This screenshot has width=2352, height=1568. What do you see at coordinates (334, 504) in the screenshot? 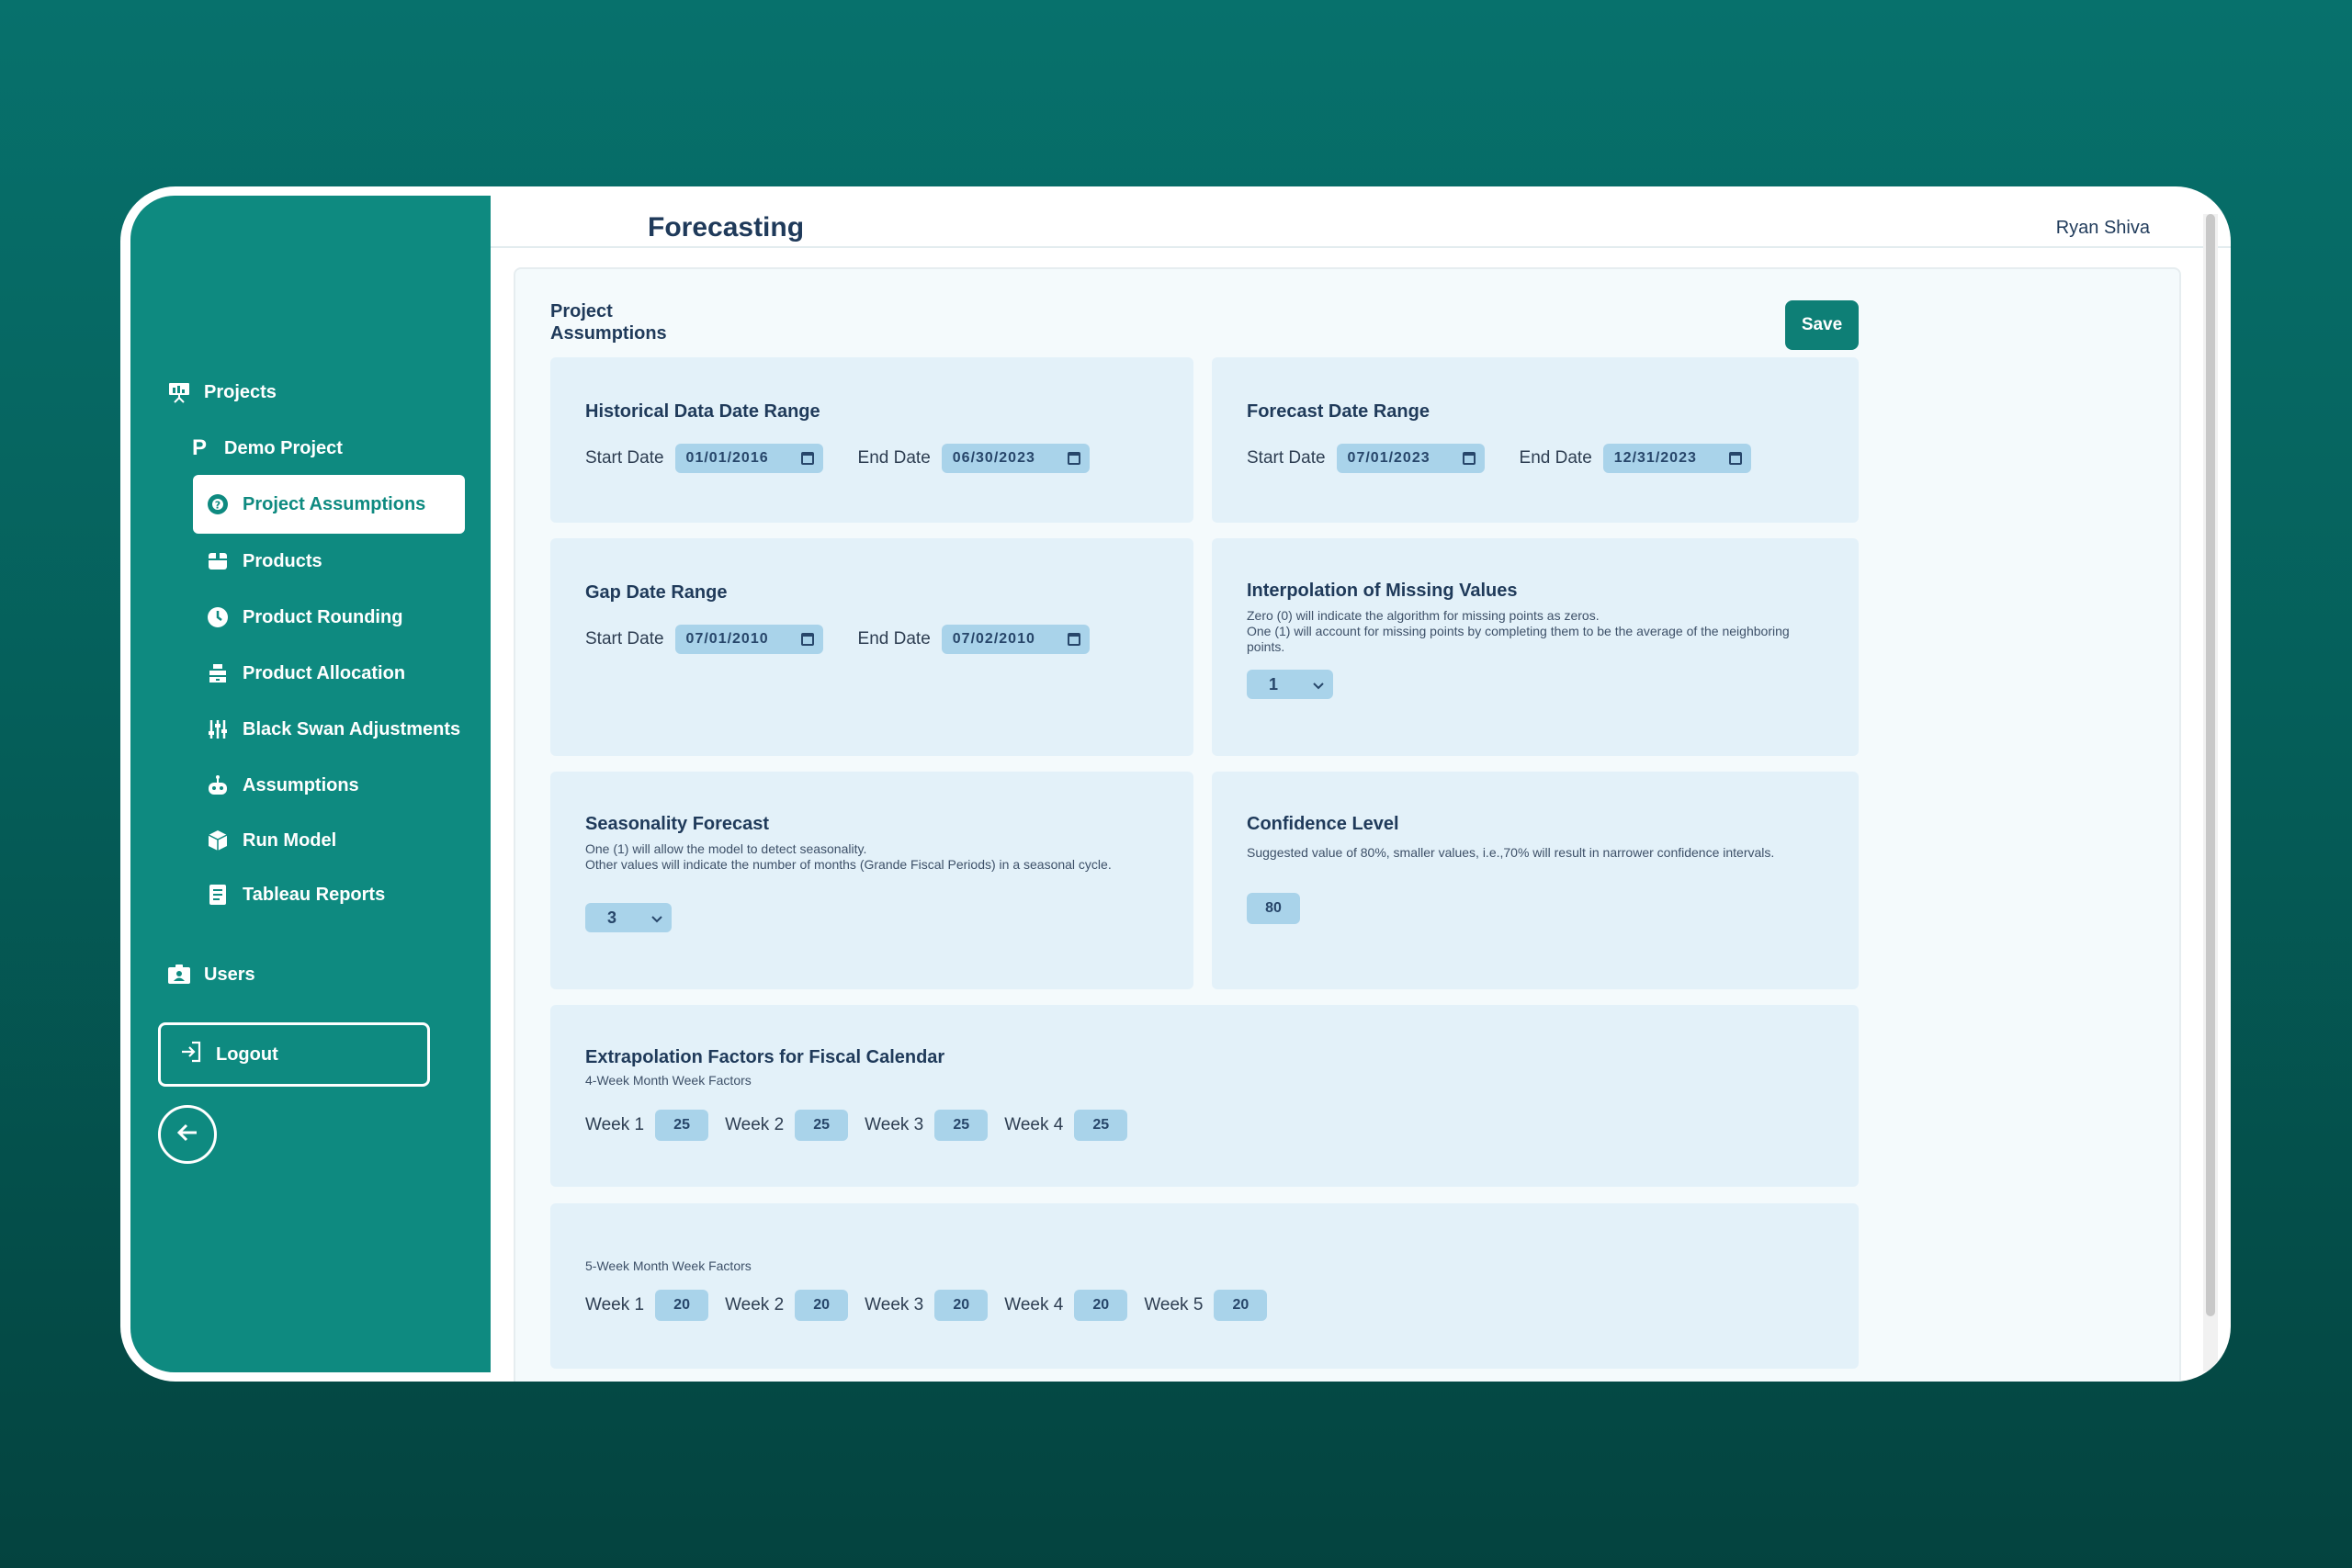
I see `sidebar-label: Project Assumptions` at bounding box center [334, 504].